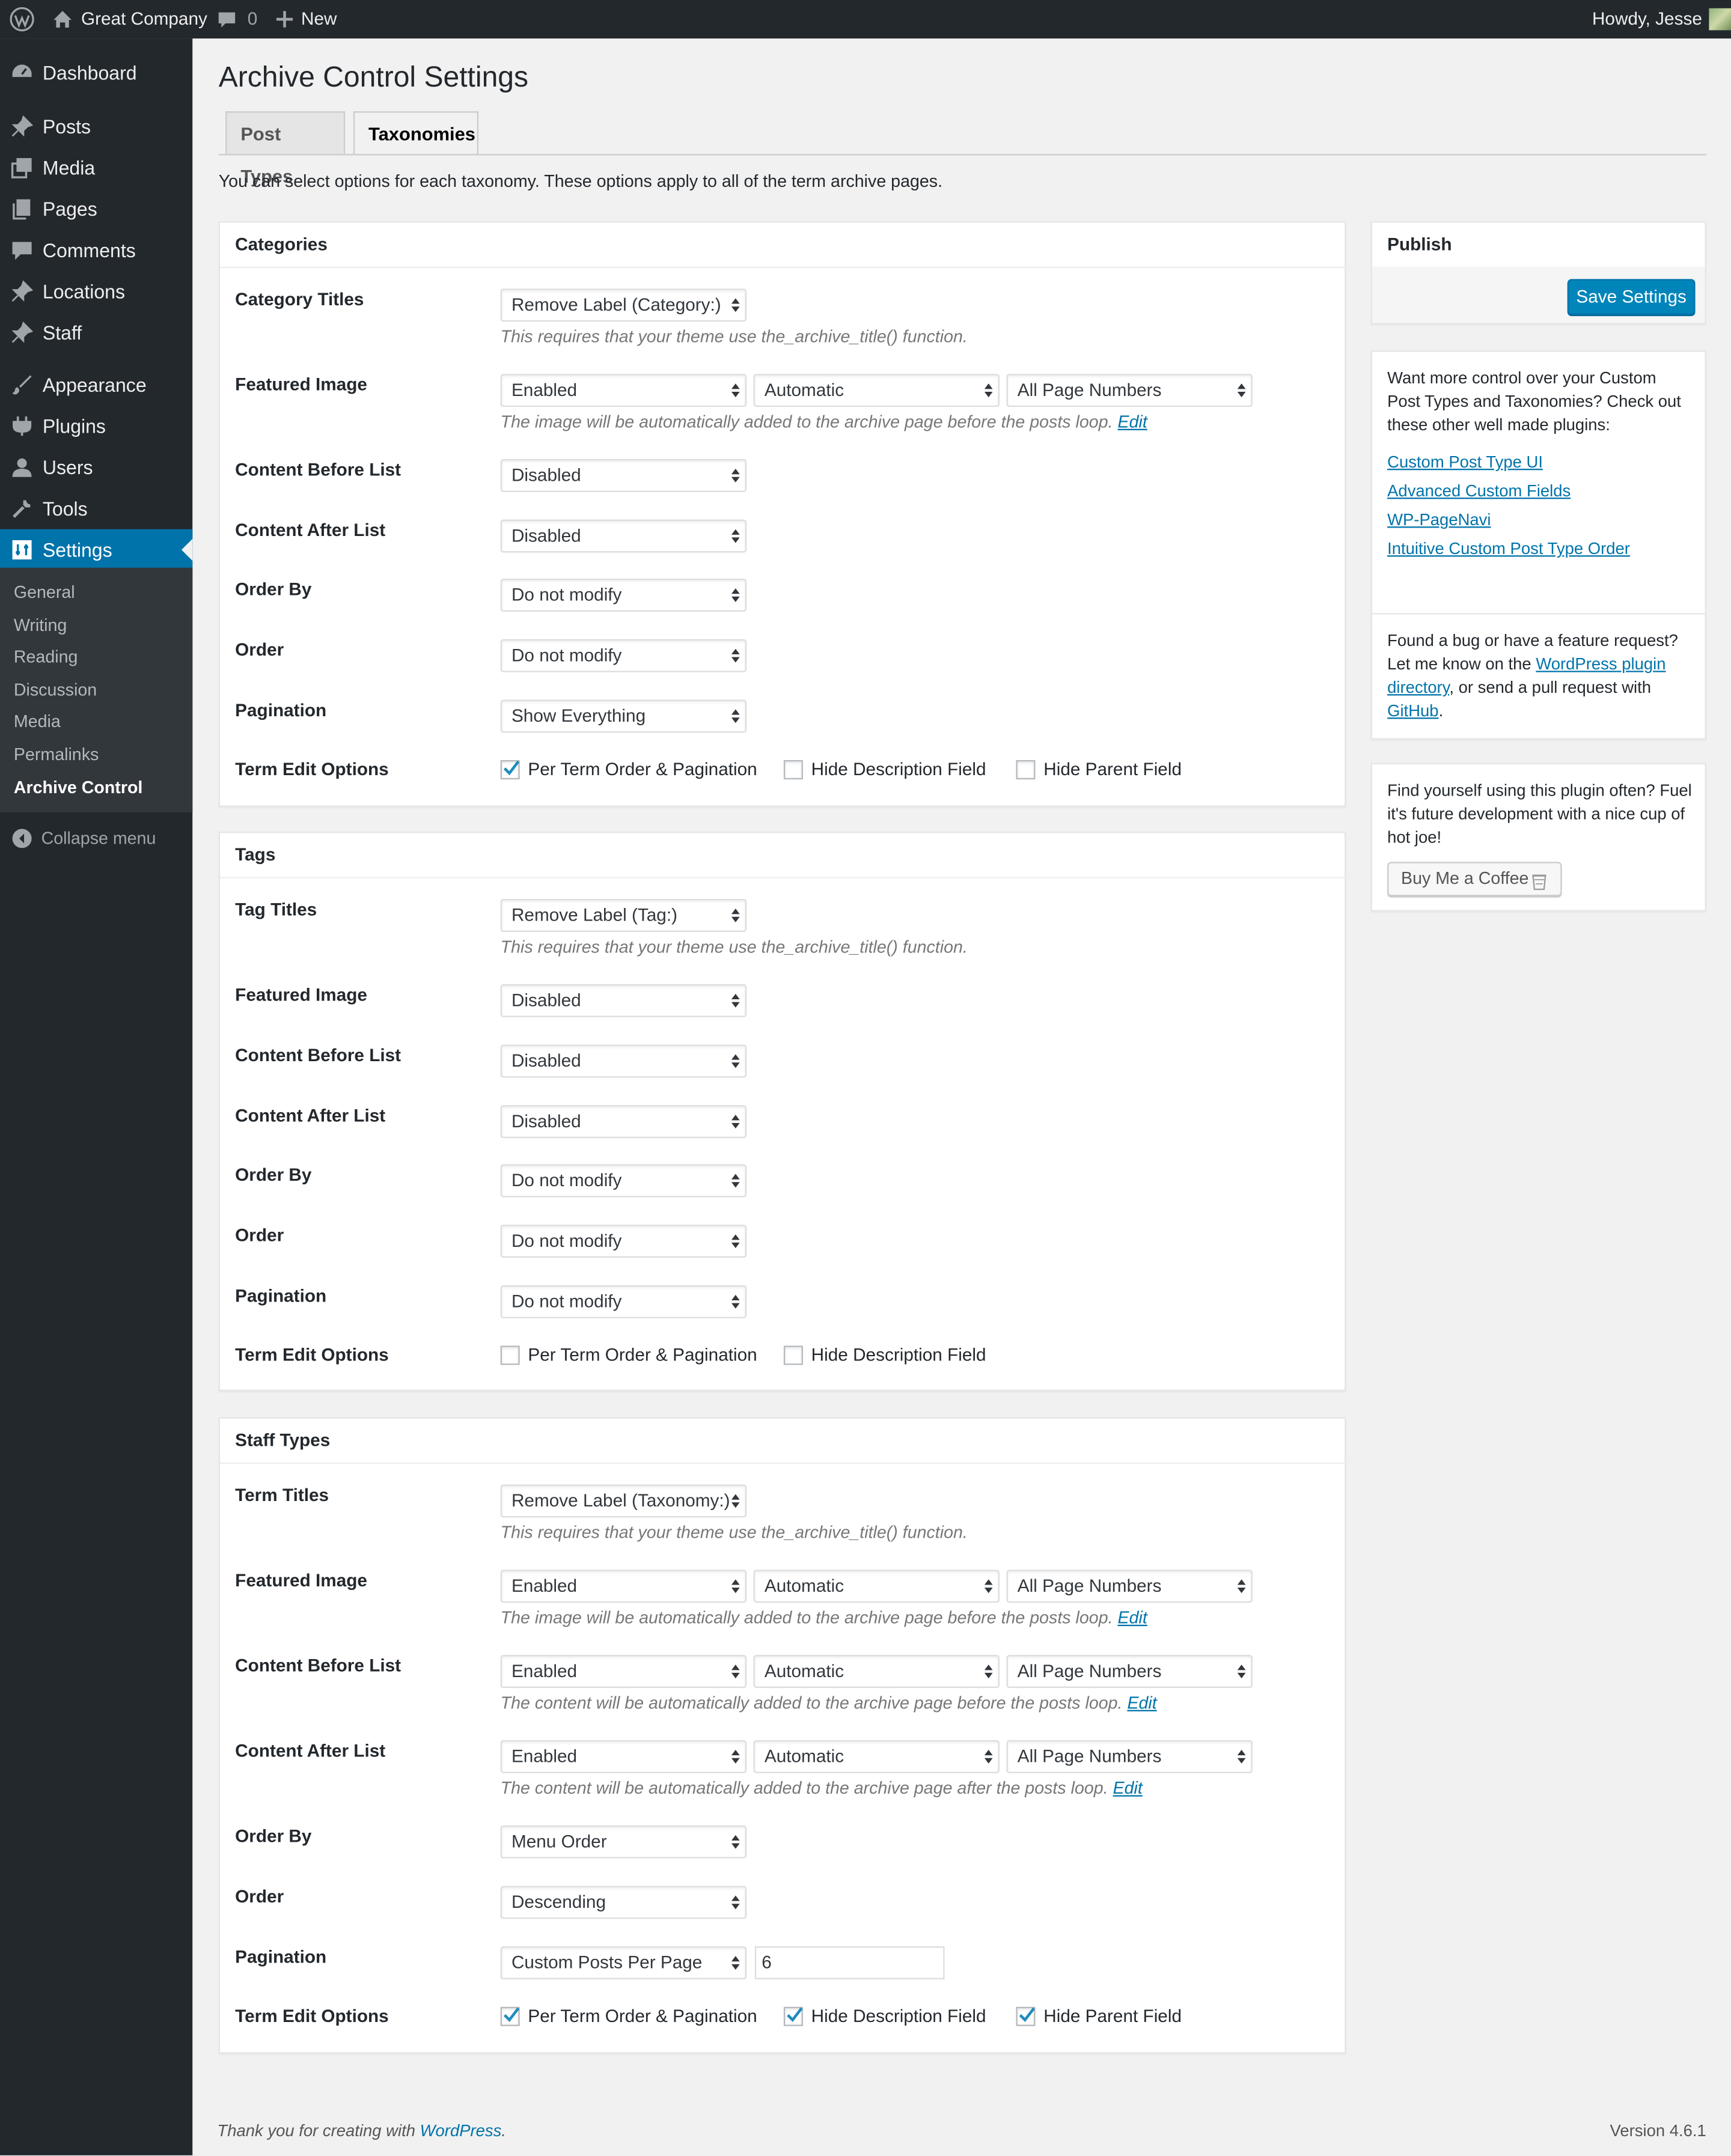 Image resolution: width=1731 pixels, height=2156 pixels. Describe the element at coordinates (144, 18) in the screenshot. I see `site-name: Great Company` at that location.